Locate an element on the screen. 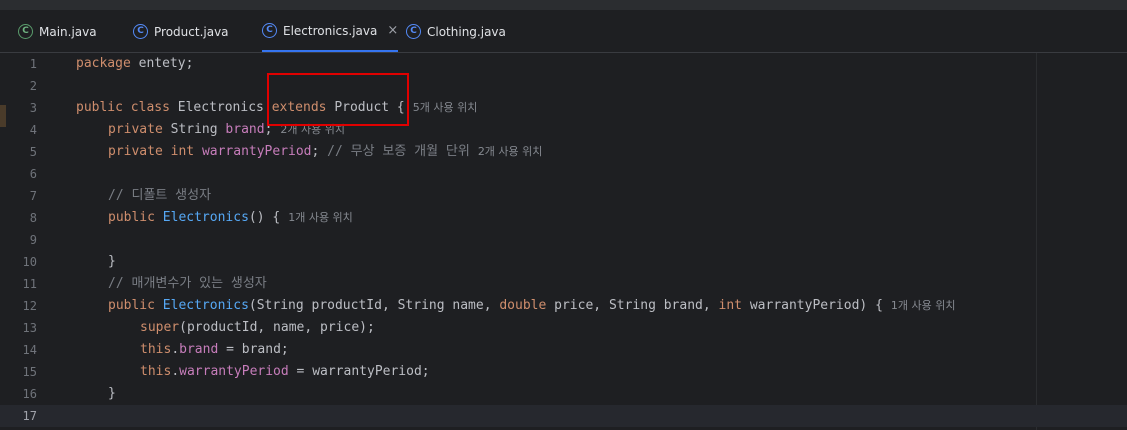 This screenshot has height=430, width=1127. line-number: 15 is located at coordinates (29, 372).